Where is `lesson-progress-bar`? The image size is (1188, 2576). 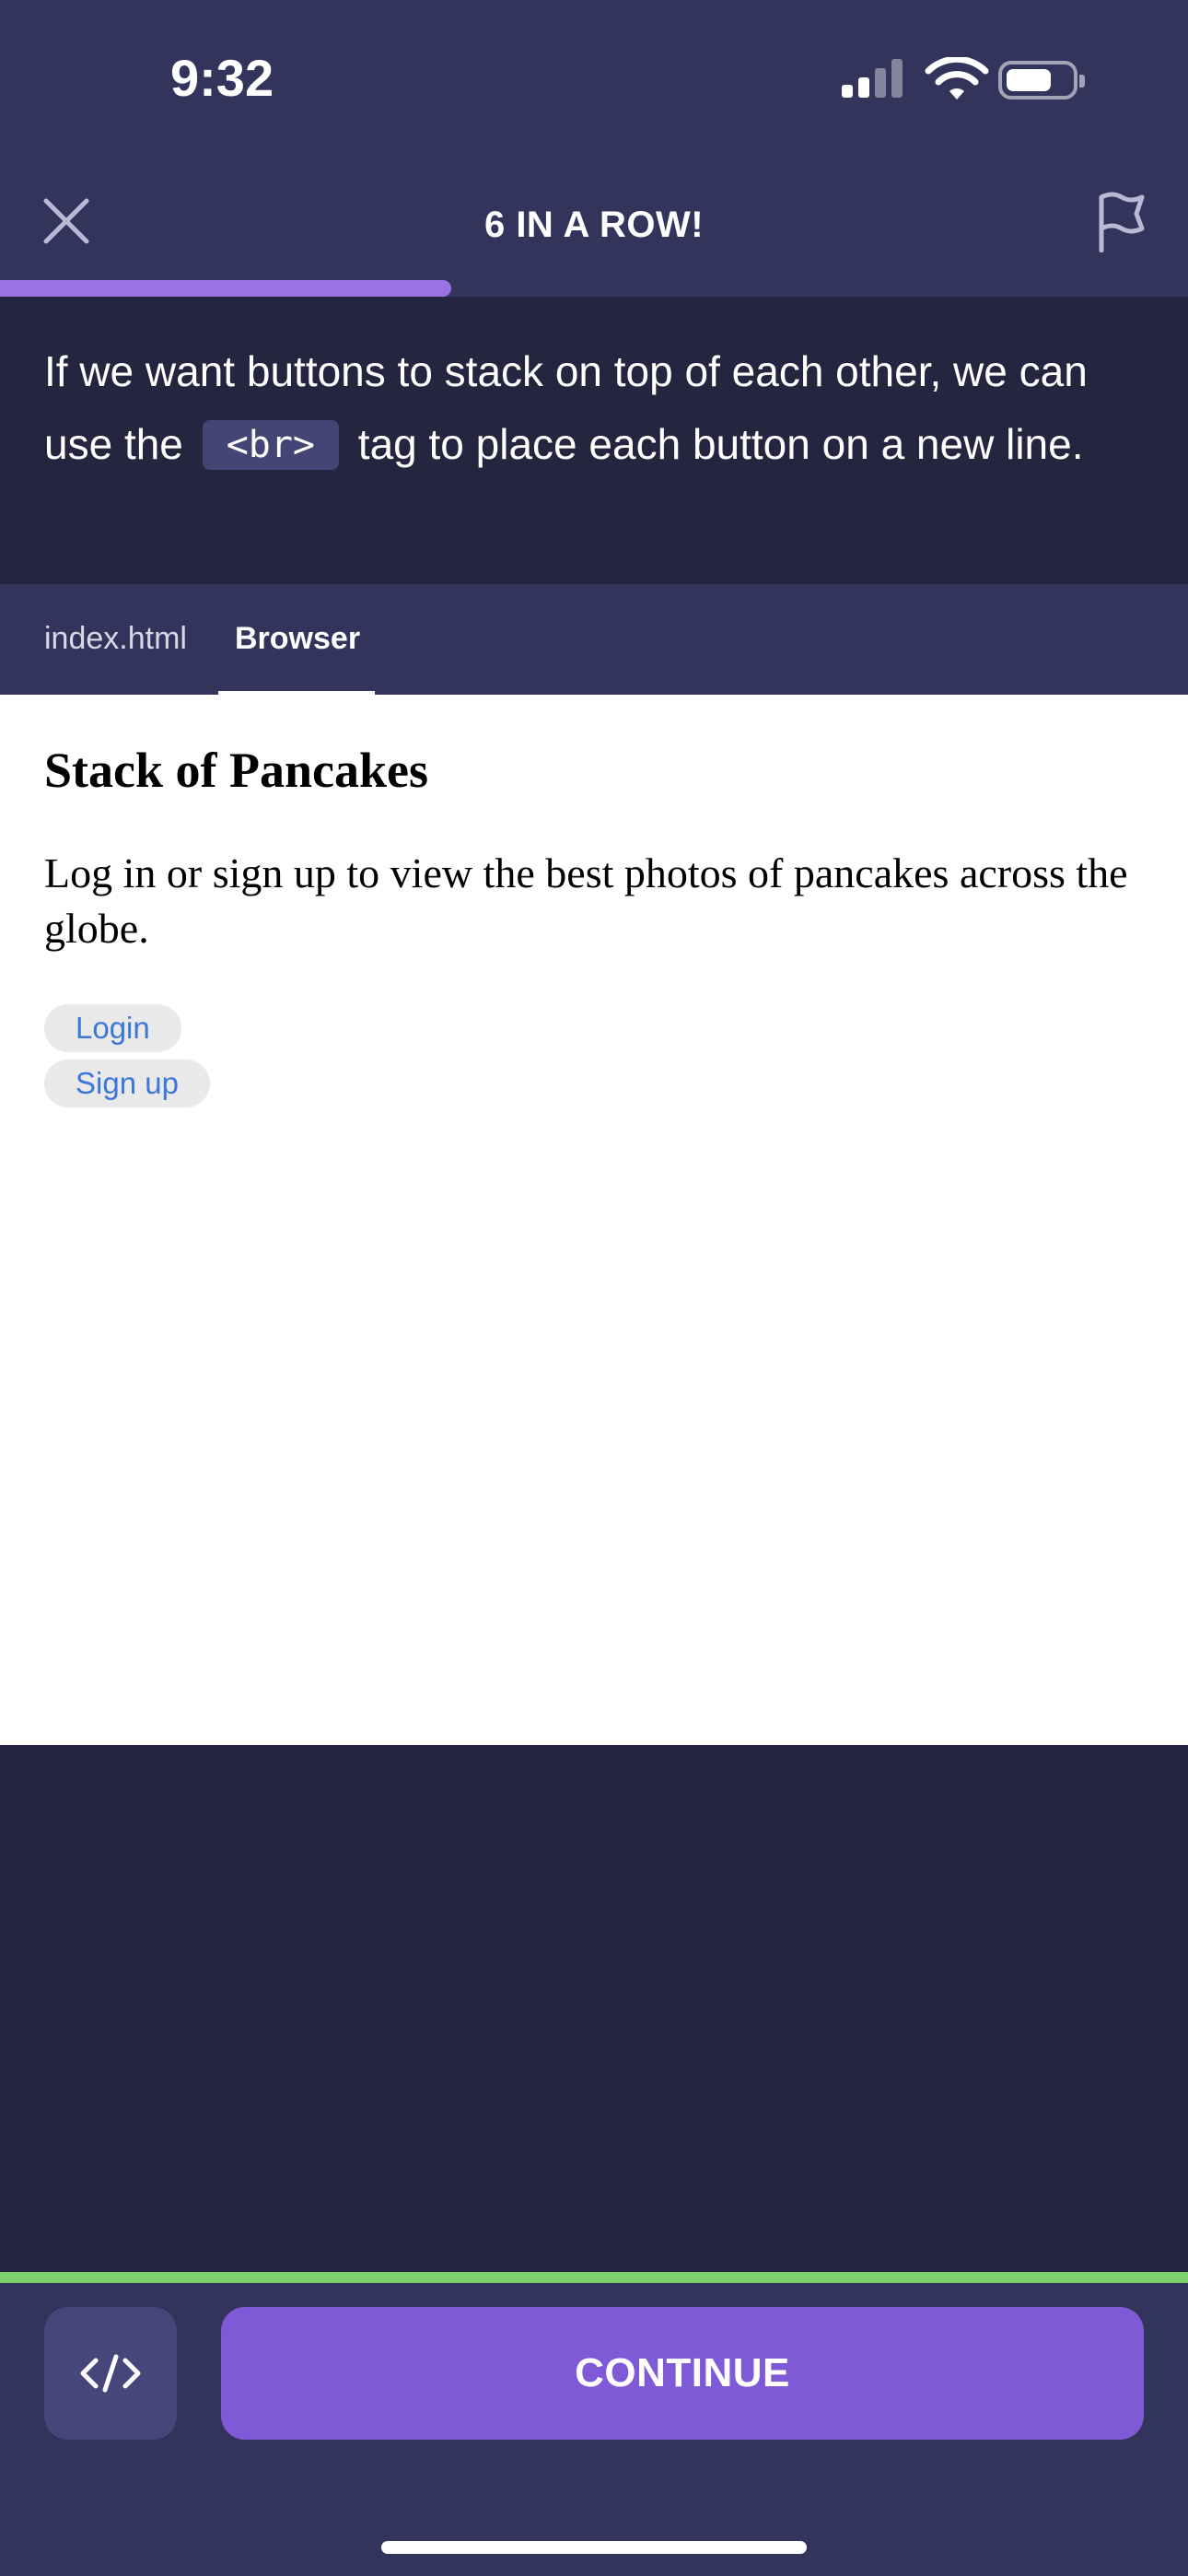 lesson-progress-bar is located at coordinates (594, 288).